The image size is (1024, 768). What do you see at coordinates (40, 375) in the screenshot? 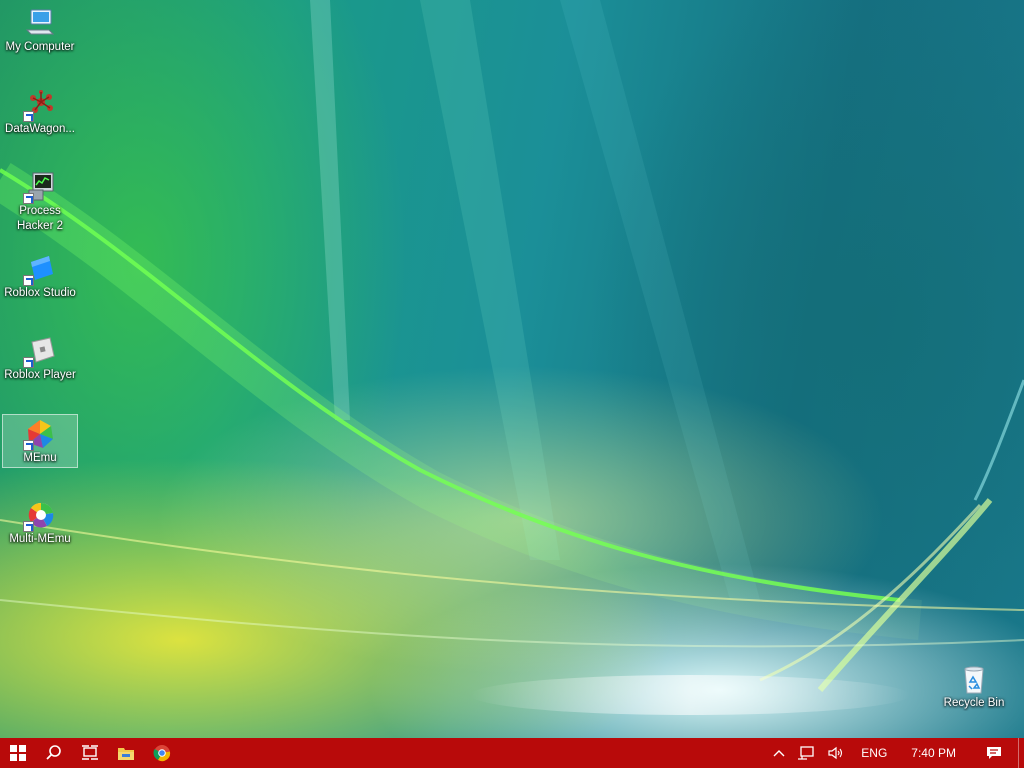
I see `desktop-icon-label: Roblox Player` at bounding box center [40, 375].